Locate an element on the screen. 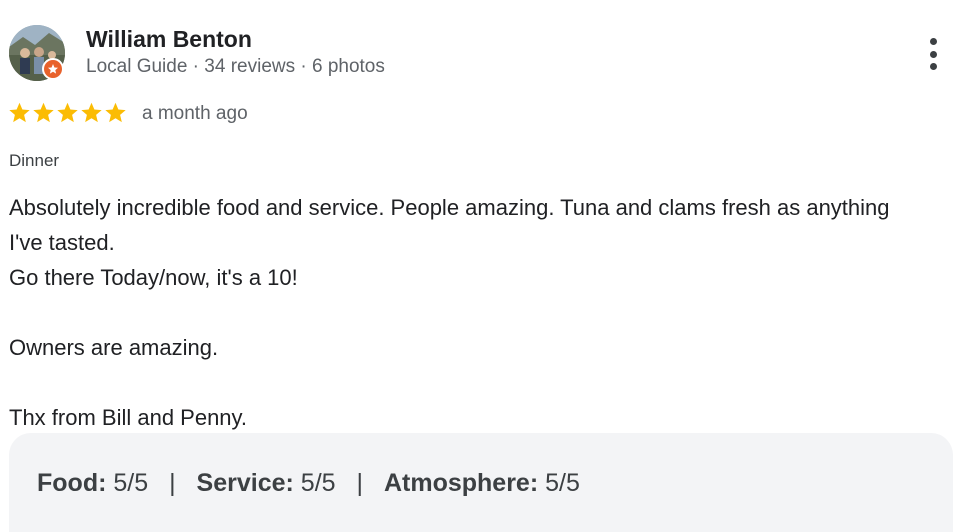  food-rating-label: Food: is located at coordinates (72, 483).